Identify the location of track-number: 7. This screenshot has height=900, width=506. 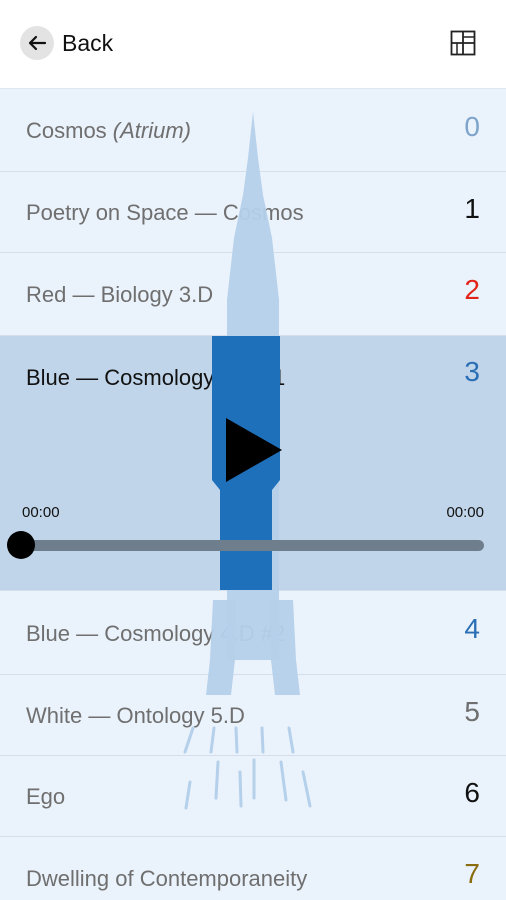
(472, 873).